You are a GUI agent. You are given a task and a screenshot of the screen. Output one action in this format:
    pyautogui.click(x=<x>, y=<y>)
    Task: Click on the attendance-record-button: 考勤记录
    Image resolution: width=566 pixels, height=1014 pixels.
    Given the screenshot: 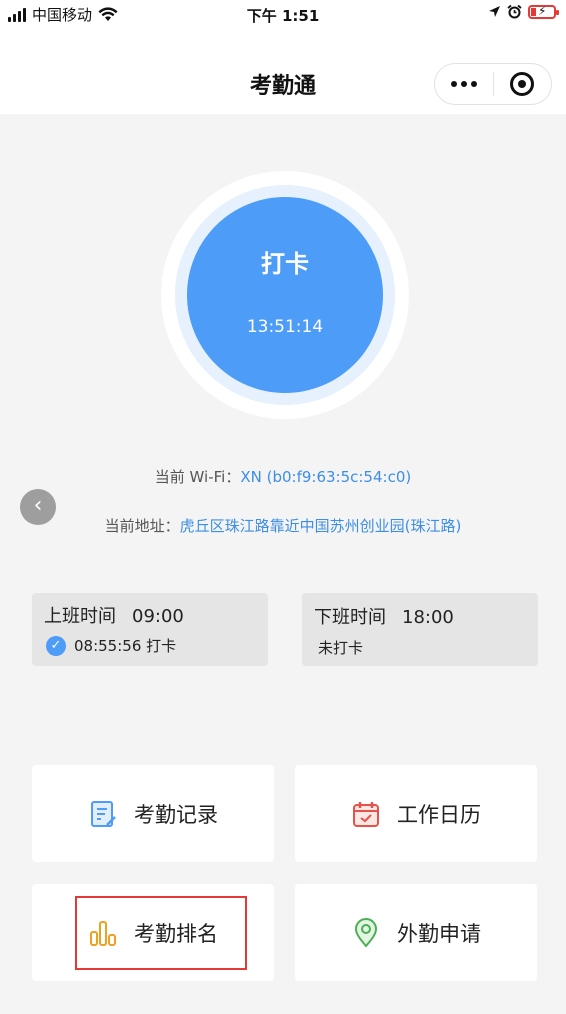 What is the action you would take?
    pyautogui.click(x=153, y=813)
    